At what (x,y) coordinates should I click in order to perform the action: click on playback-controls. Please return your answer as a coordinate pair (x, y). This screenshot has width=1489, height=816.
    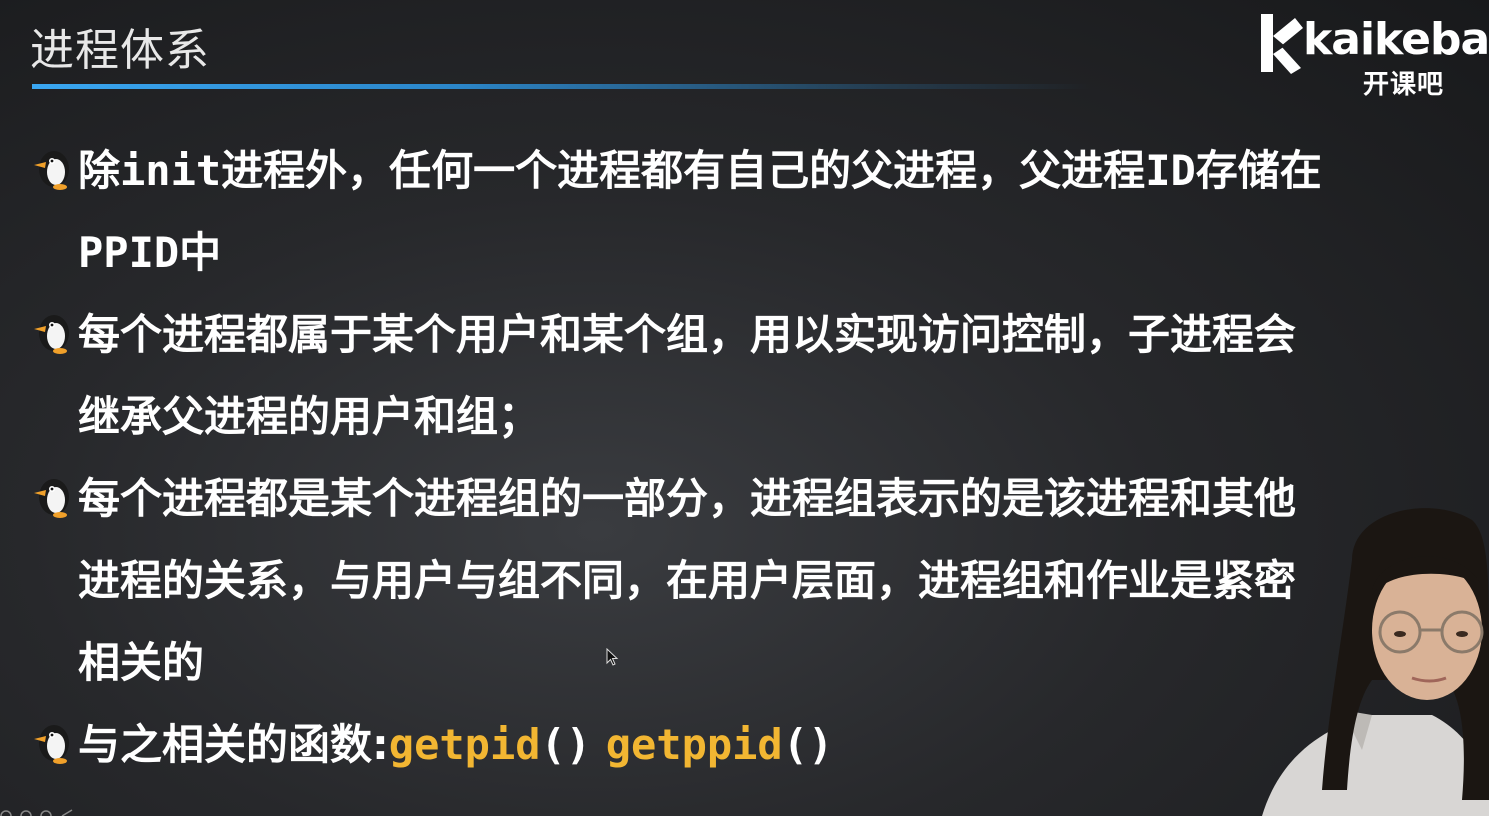
    Looking at the image, I should click on (45, 811).